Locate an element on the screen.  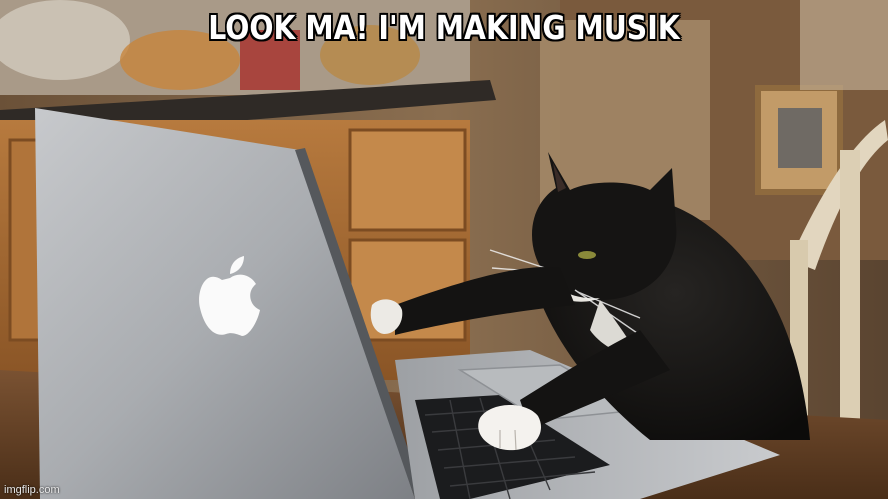
watermark: imgflip.com is located at coordinates (32, 490).